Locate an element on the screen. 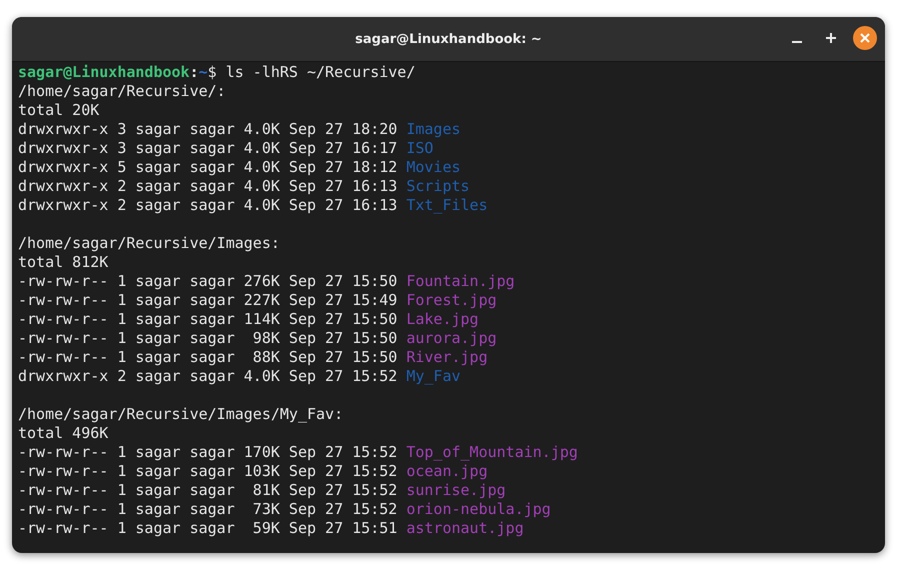 The image size is (897, 567). file-details: -rw-rw-r-- 1 sagar sagar 88K Sep 27 15:50 is located at coordinates (208, 357).